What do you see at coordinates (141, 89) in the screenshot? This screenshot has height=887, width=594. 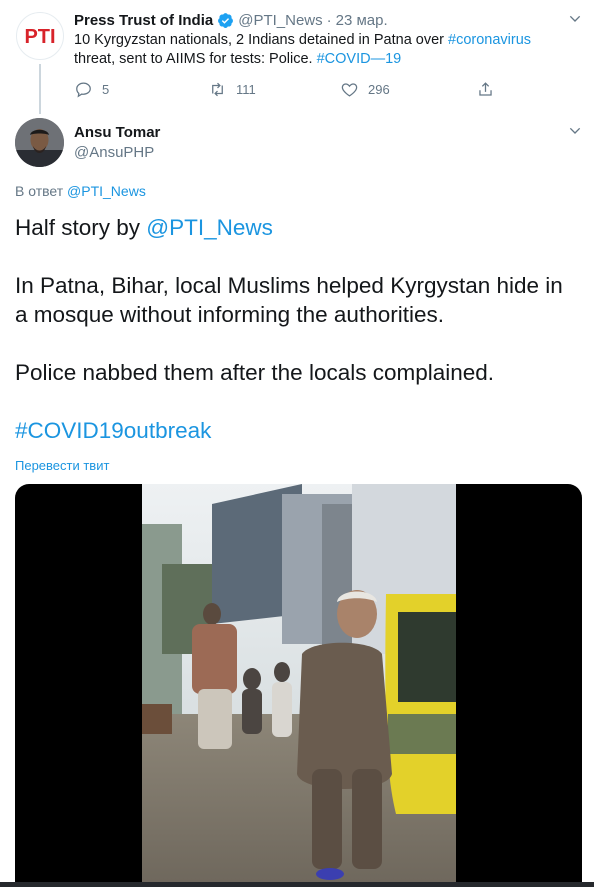 I see `reply-button: 5` at bounding box center [141, 89].